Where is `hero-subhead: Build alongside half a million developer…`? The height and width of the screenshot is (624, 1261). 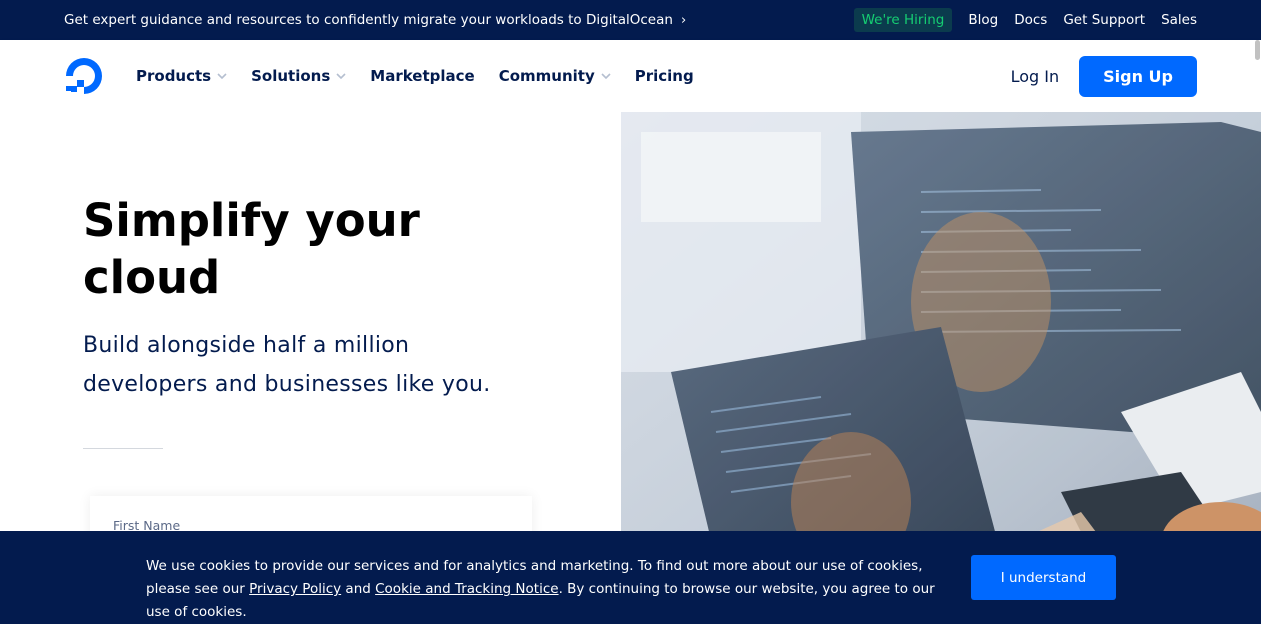
hero-subhead: Build alongside half a million developer… is located at coordinates (287, 365).